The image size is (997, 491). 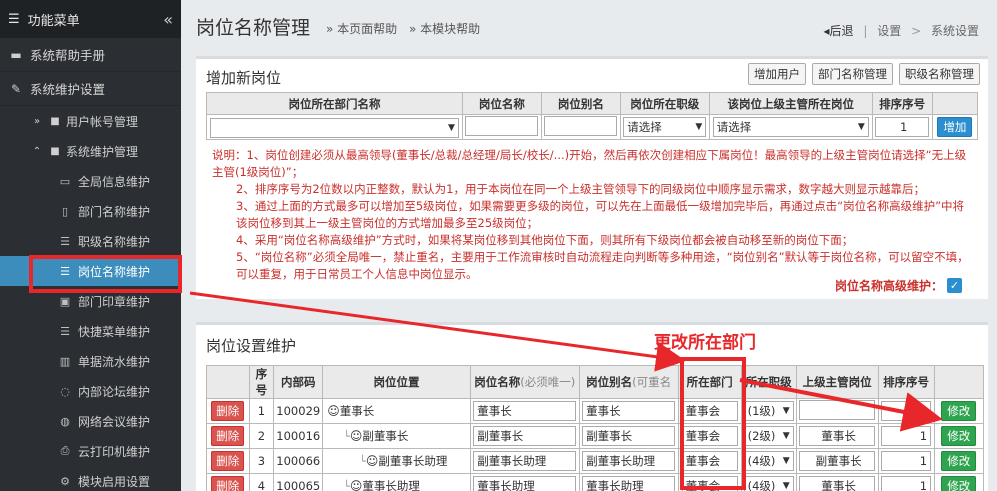 I want to click on sidebar-item-label: 系统维护设置, so click(x=68, y=89).